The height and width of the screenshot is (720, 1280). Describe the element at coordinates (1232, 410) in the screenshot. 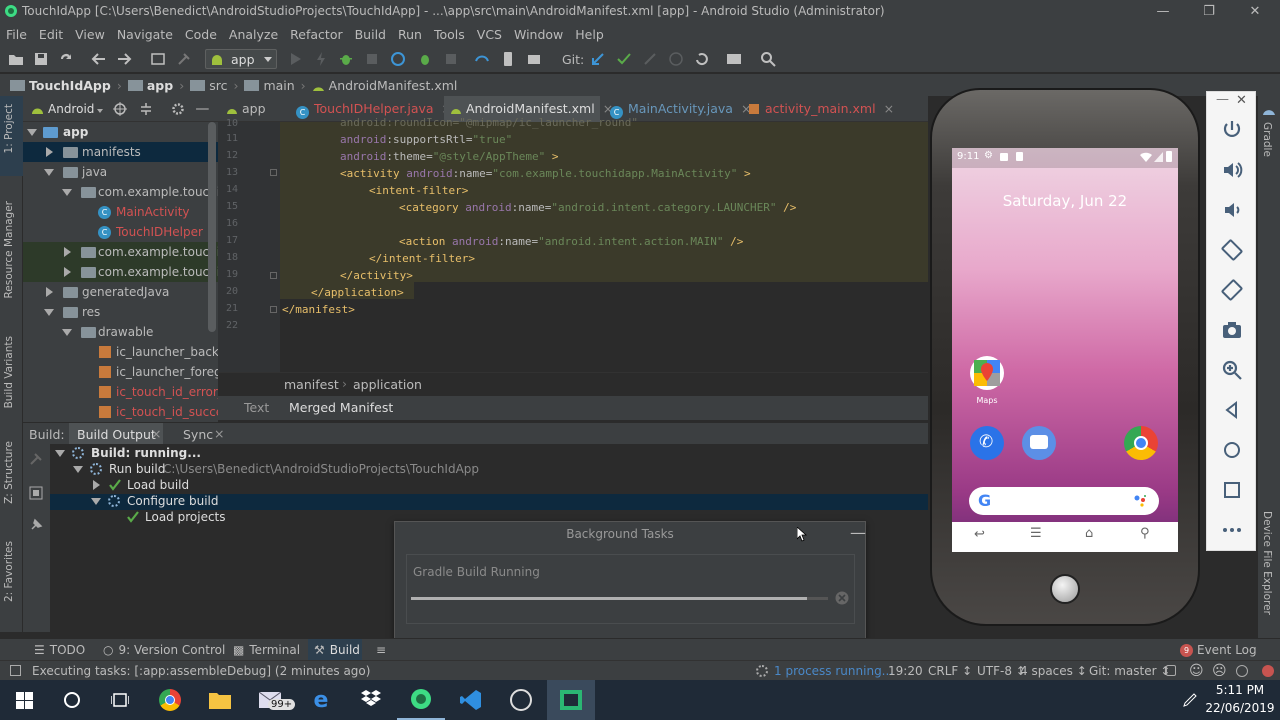

I see `back-icon` at that location.